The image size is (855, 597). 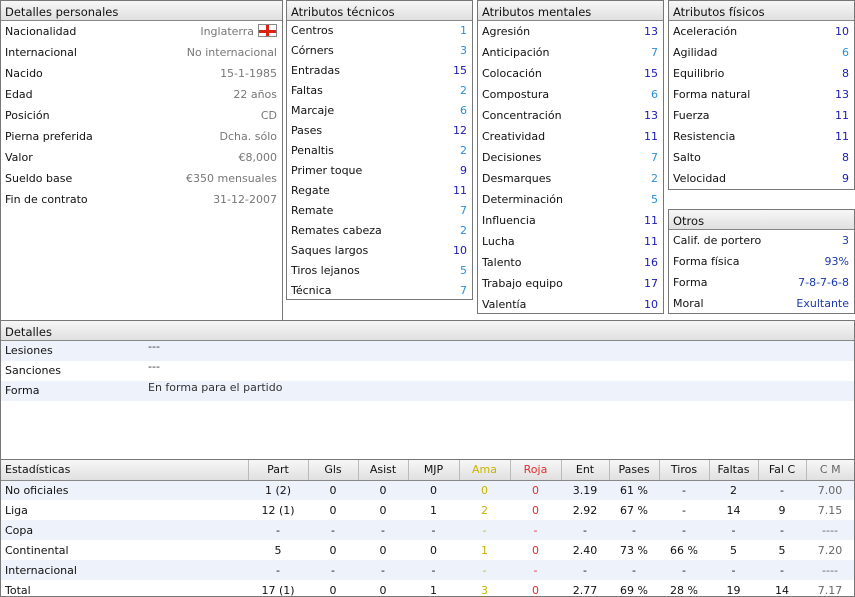 I want to click on details-header: Detalles, so click(x=427, y=331).